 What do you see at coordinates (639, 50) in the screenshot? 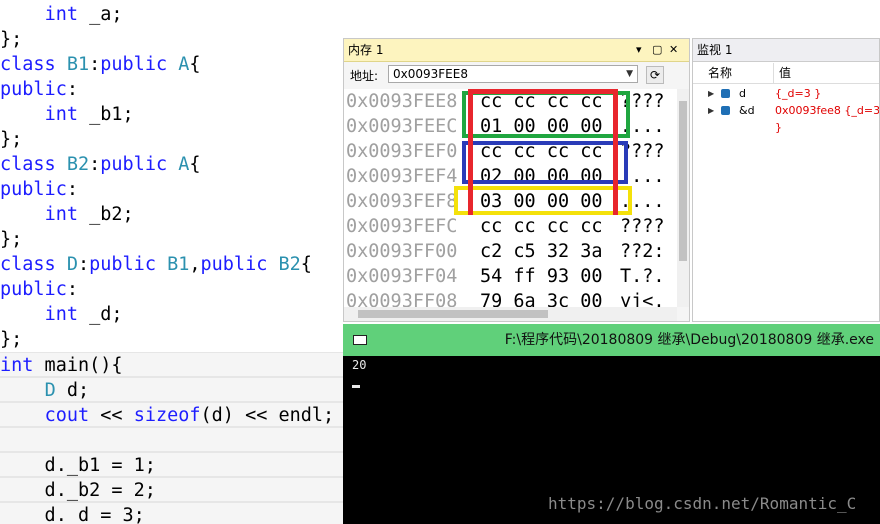
I see `dropdown-arrow-icon: ▾` at bounding box center [639, 50].